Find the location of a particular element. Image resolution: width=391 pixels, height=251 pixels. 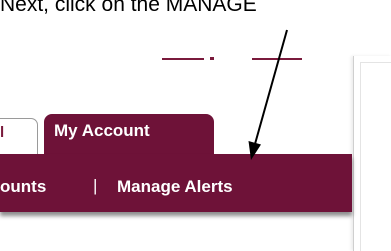

tab-my-account-label: My Account is located at coordinates (102, 130).